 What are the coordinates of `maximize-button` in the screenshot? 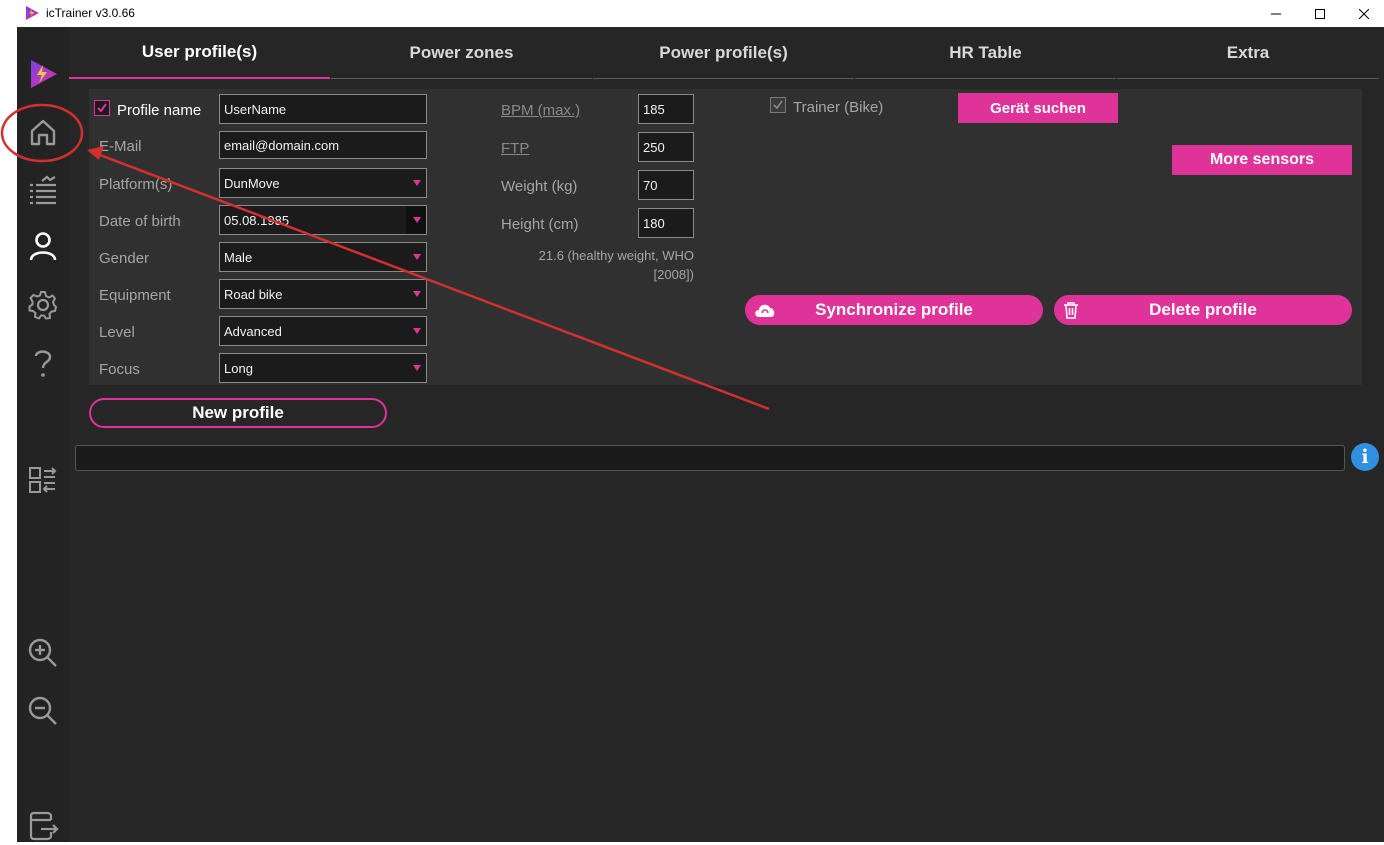 It's located at (1320, 13).